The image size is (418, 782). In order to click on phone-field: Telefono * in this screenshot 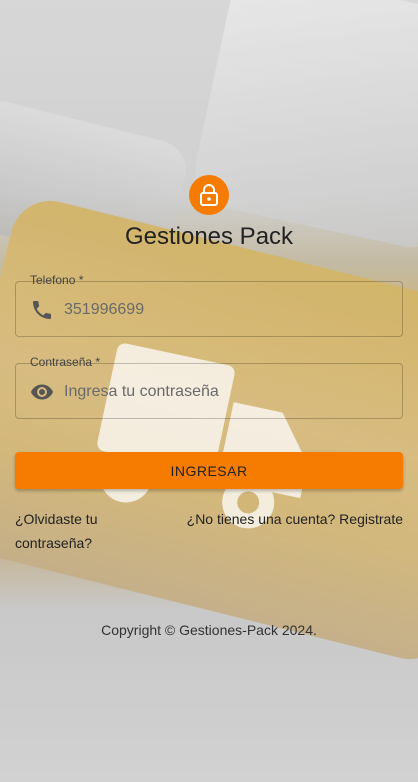, I will do `click(209, 305)`.